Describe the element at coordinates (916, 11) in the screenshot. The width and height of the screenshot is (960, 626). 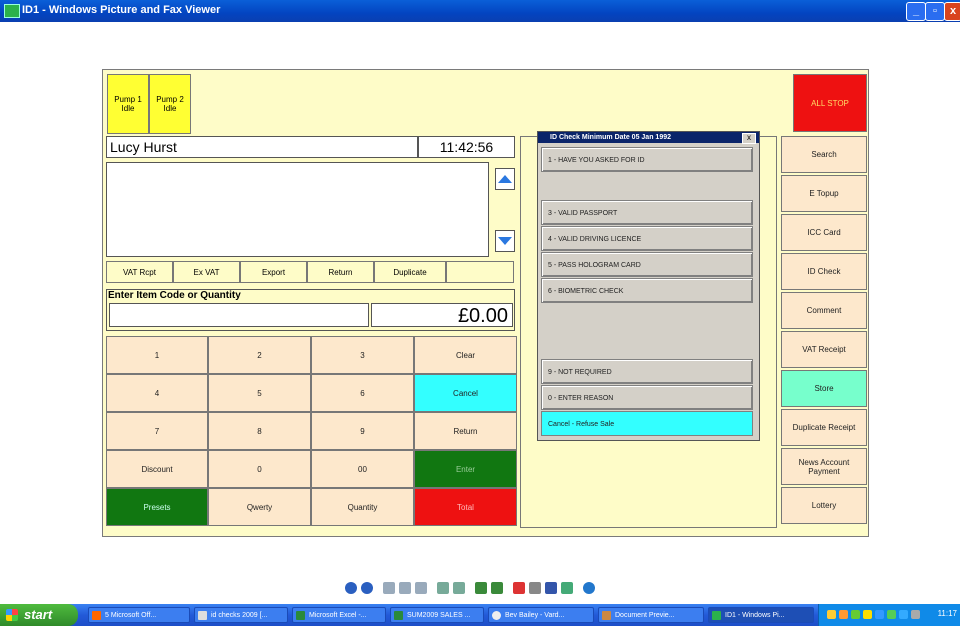
I see `minimize-button: _` at that location.